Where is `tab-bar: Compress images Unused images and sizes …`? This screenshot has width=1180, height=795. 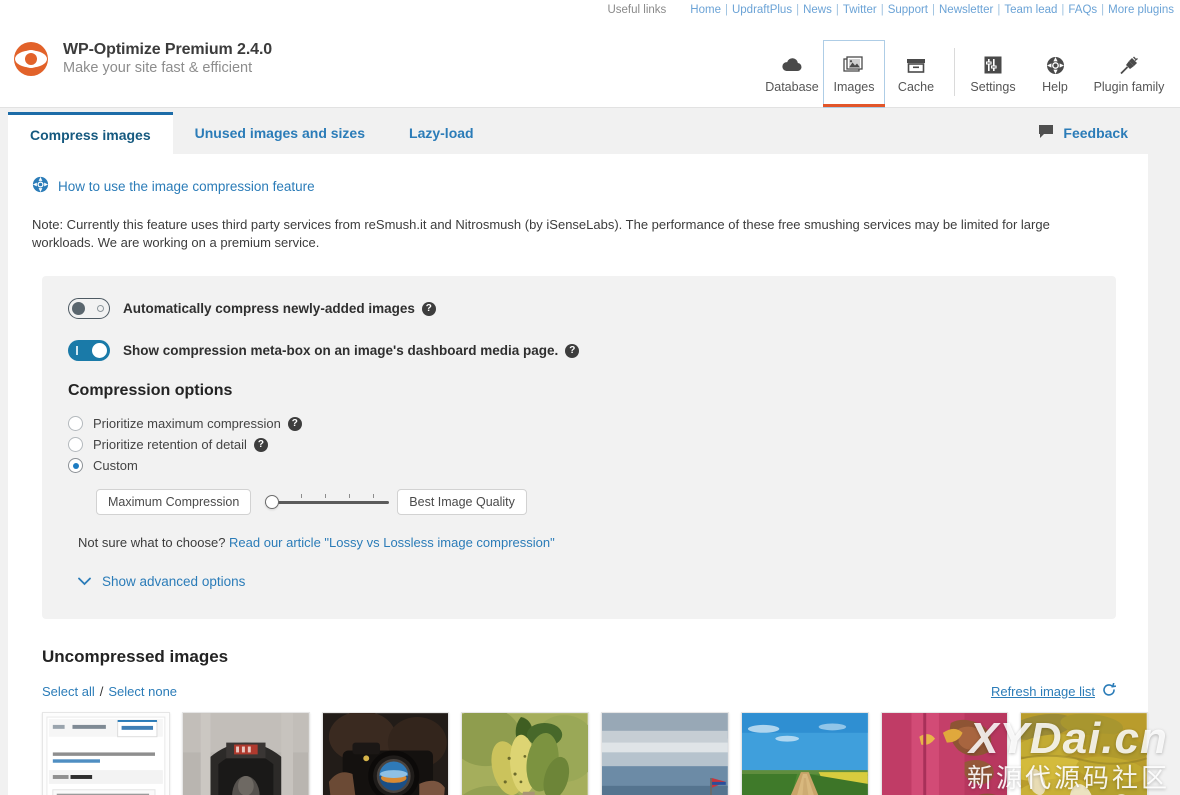 tab-bar: Compress images Unused images and sizes … is located at coordinates (578, 131).